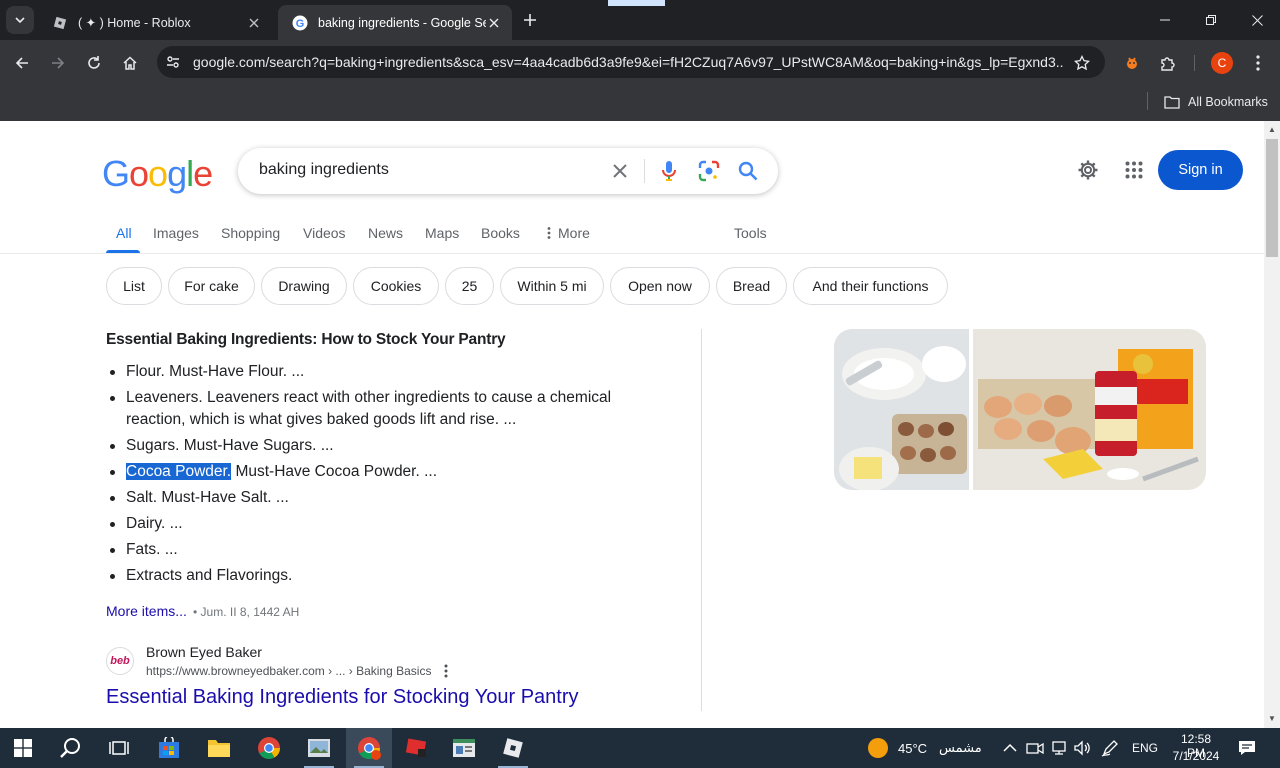 Image resolution: width=1280 pixels, height=768 pixels. I want to click on snippet-date-text: Jum. II 8, 1442 AH, so click(250, 612).